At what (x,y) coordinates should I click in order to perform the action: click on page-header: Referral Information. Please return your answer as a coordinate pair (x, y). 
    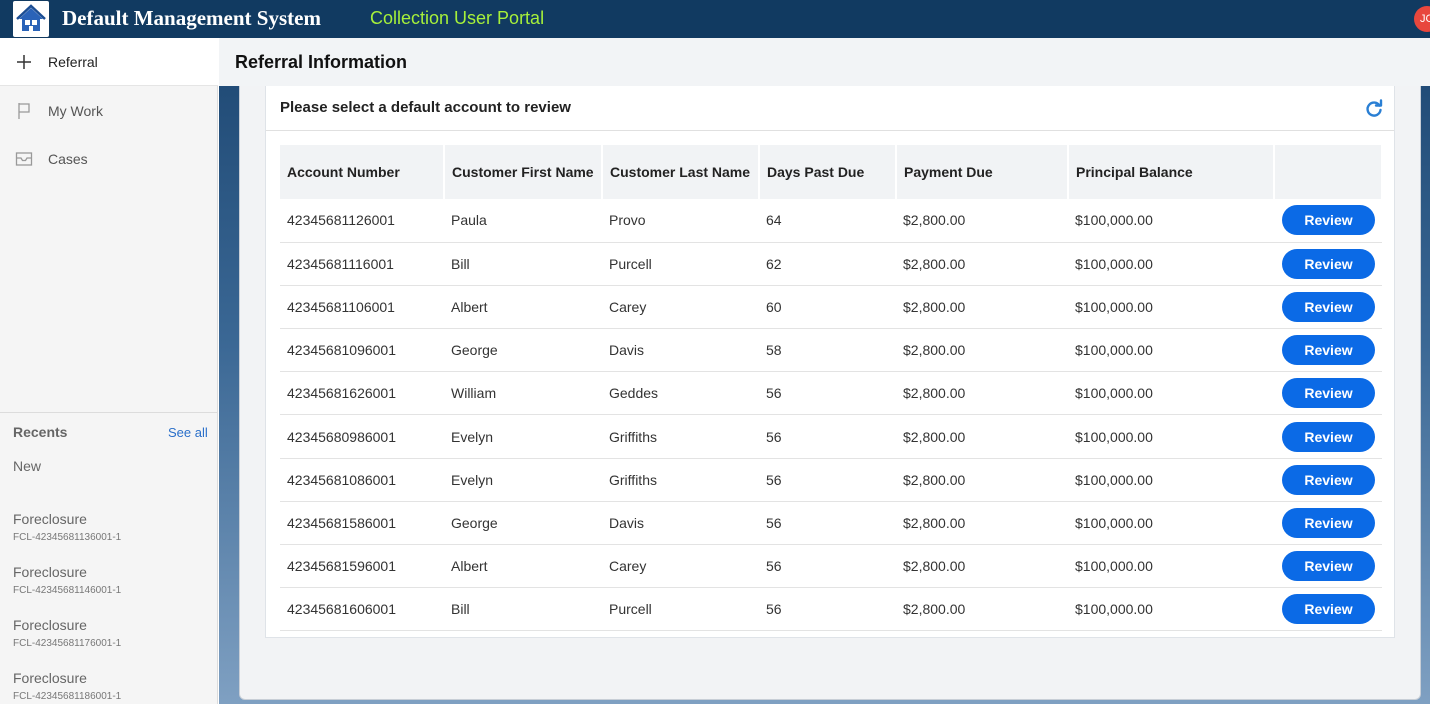
    Looking at the image, I should click on (824, 62).